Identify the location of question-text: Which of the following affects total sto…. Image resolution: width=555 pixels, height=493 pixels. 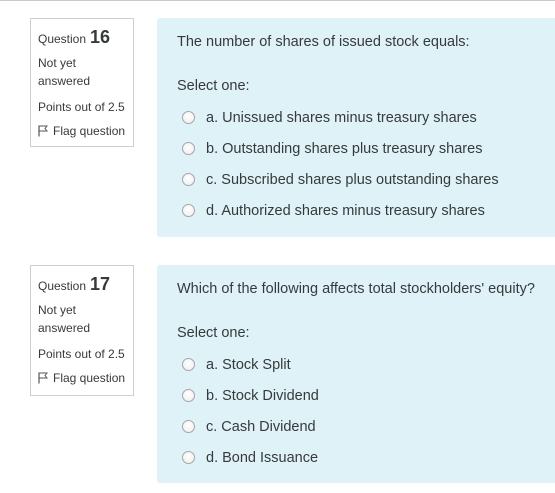
(356, 289).